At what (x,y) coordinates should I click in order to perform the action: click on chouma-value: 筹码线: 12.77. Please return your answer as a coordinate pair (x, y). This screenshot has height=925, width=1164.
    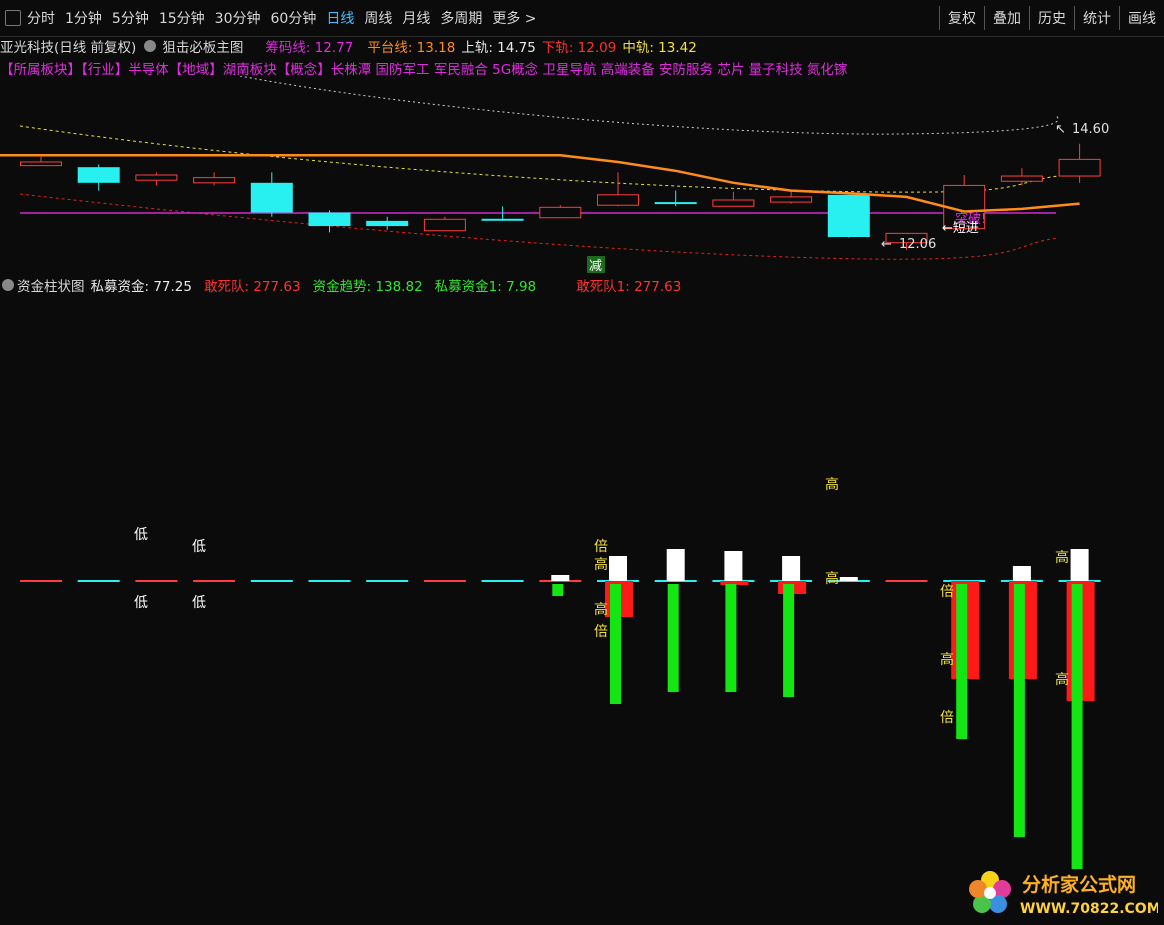
    Looking at the image, I should click on (309, 48).